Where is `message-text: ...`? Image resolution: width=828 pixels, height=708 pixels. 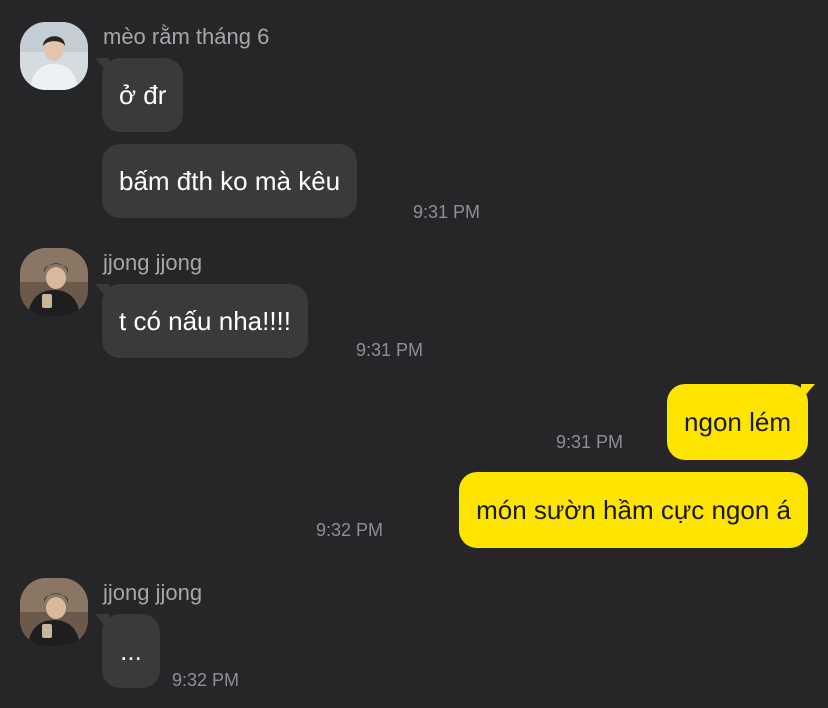
message-text: ... is located at coordinates (131, 651).